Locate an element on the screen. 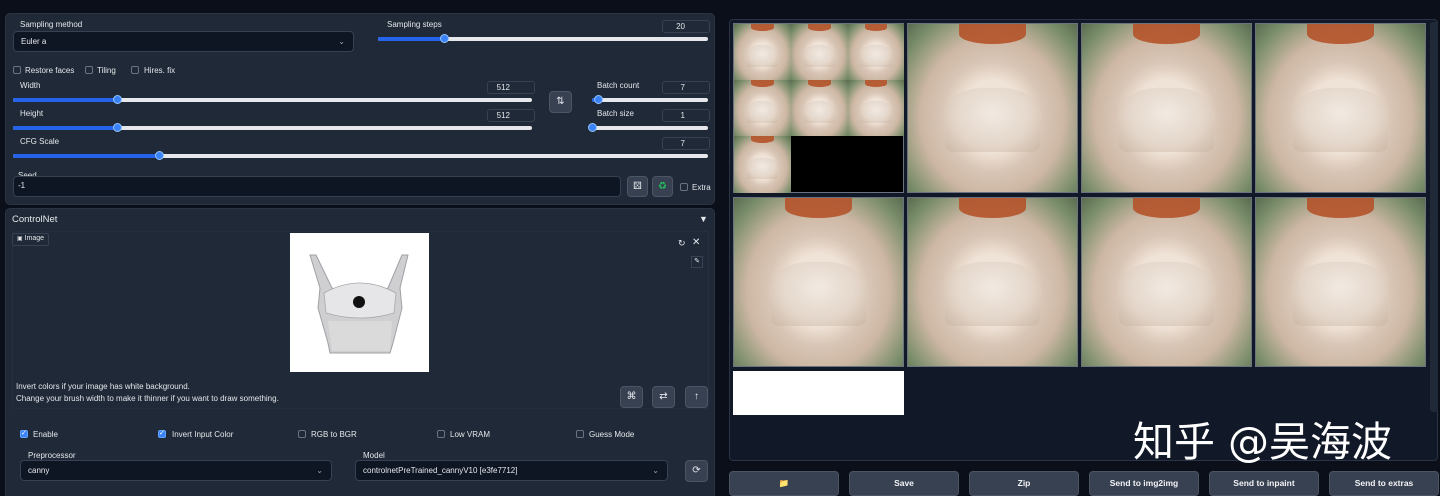 Image resolution: width=1440 pixels, height=496 pixels. lace-top-image is located at coordinates (359, 304).